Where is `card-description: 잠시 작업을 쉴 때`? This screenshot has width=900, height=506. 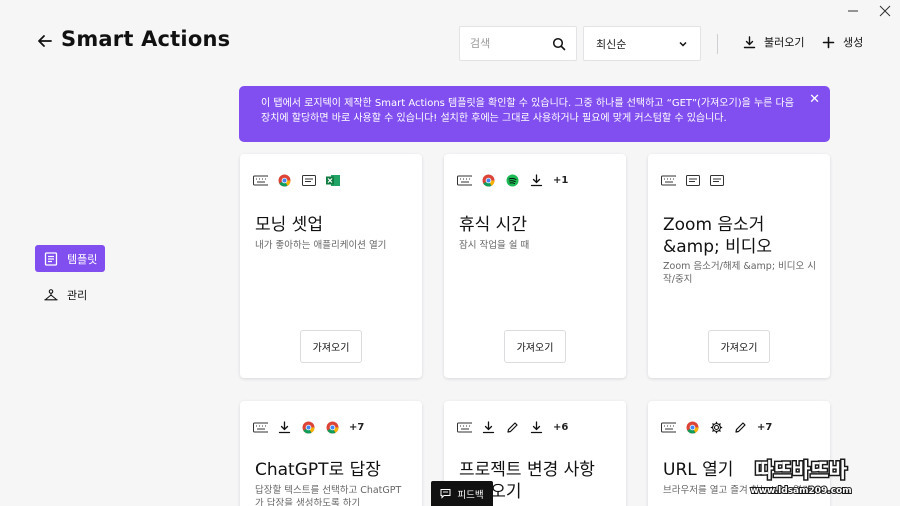
card-description: 잠시 작업을 쉴 때 is located at coordinates (494, 245).